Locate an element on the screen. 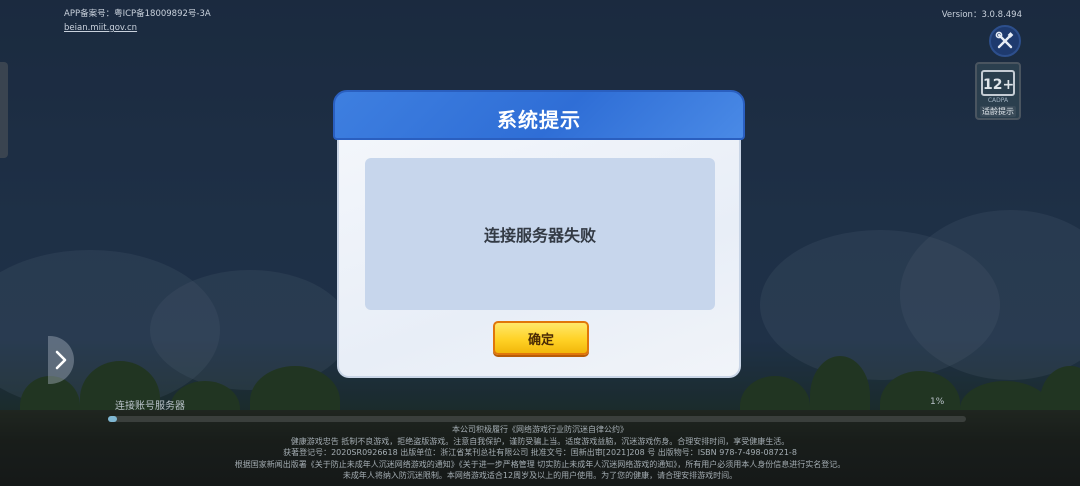 This screenshot has width=1080, height=486. version-text: Version：3.0.8.494 is located at coordinates (981, 15).